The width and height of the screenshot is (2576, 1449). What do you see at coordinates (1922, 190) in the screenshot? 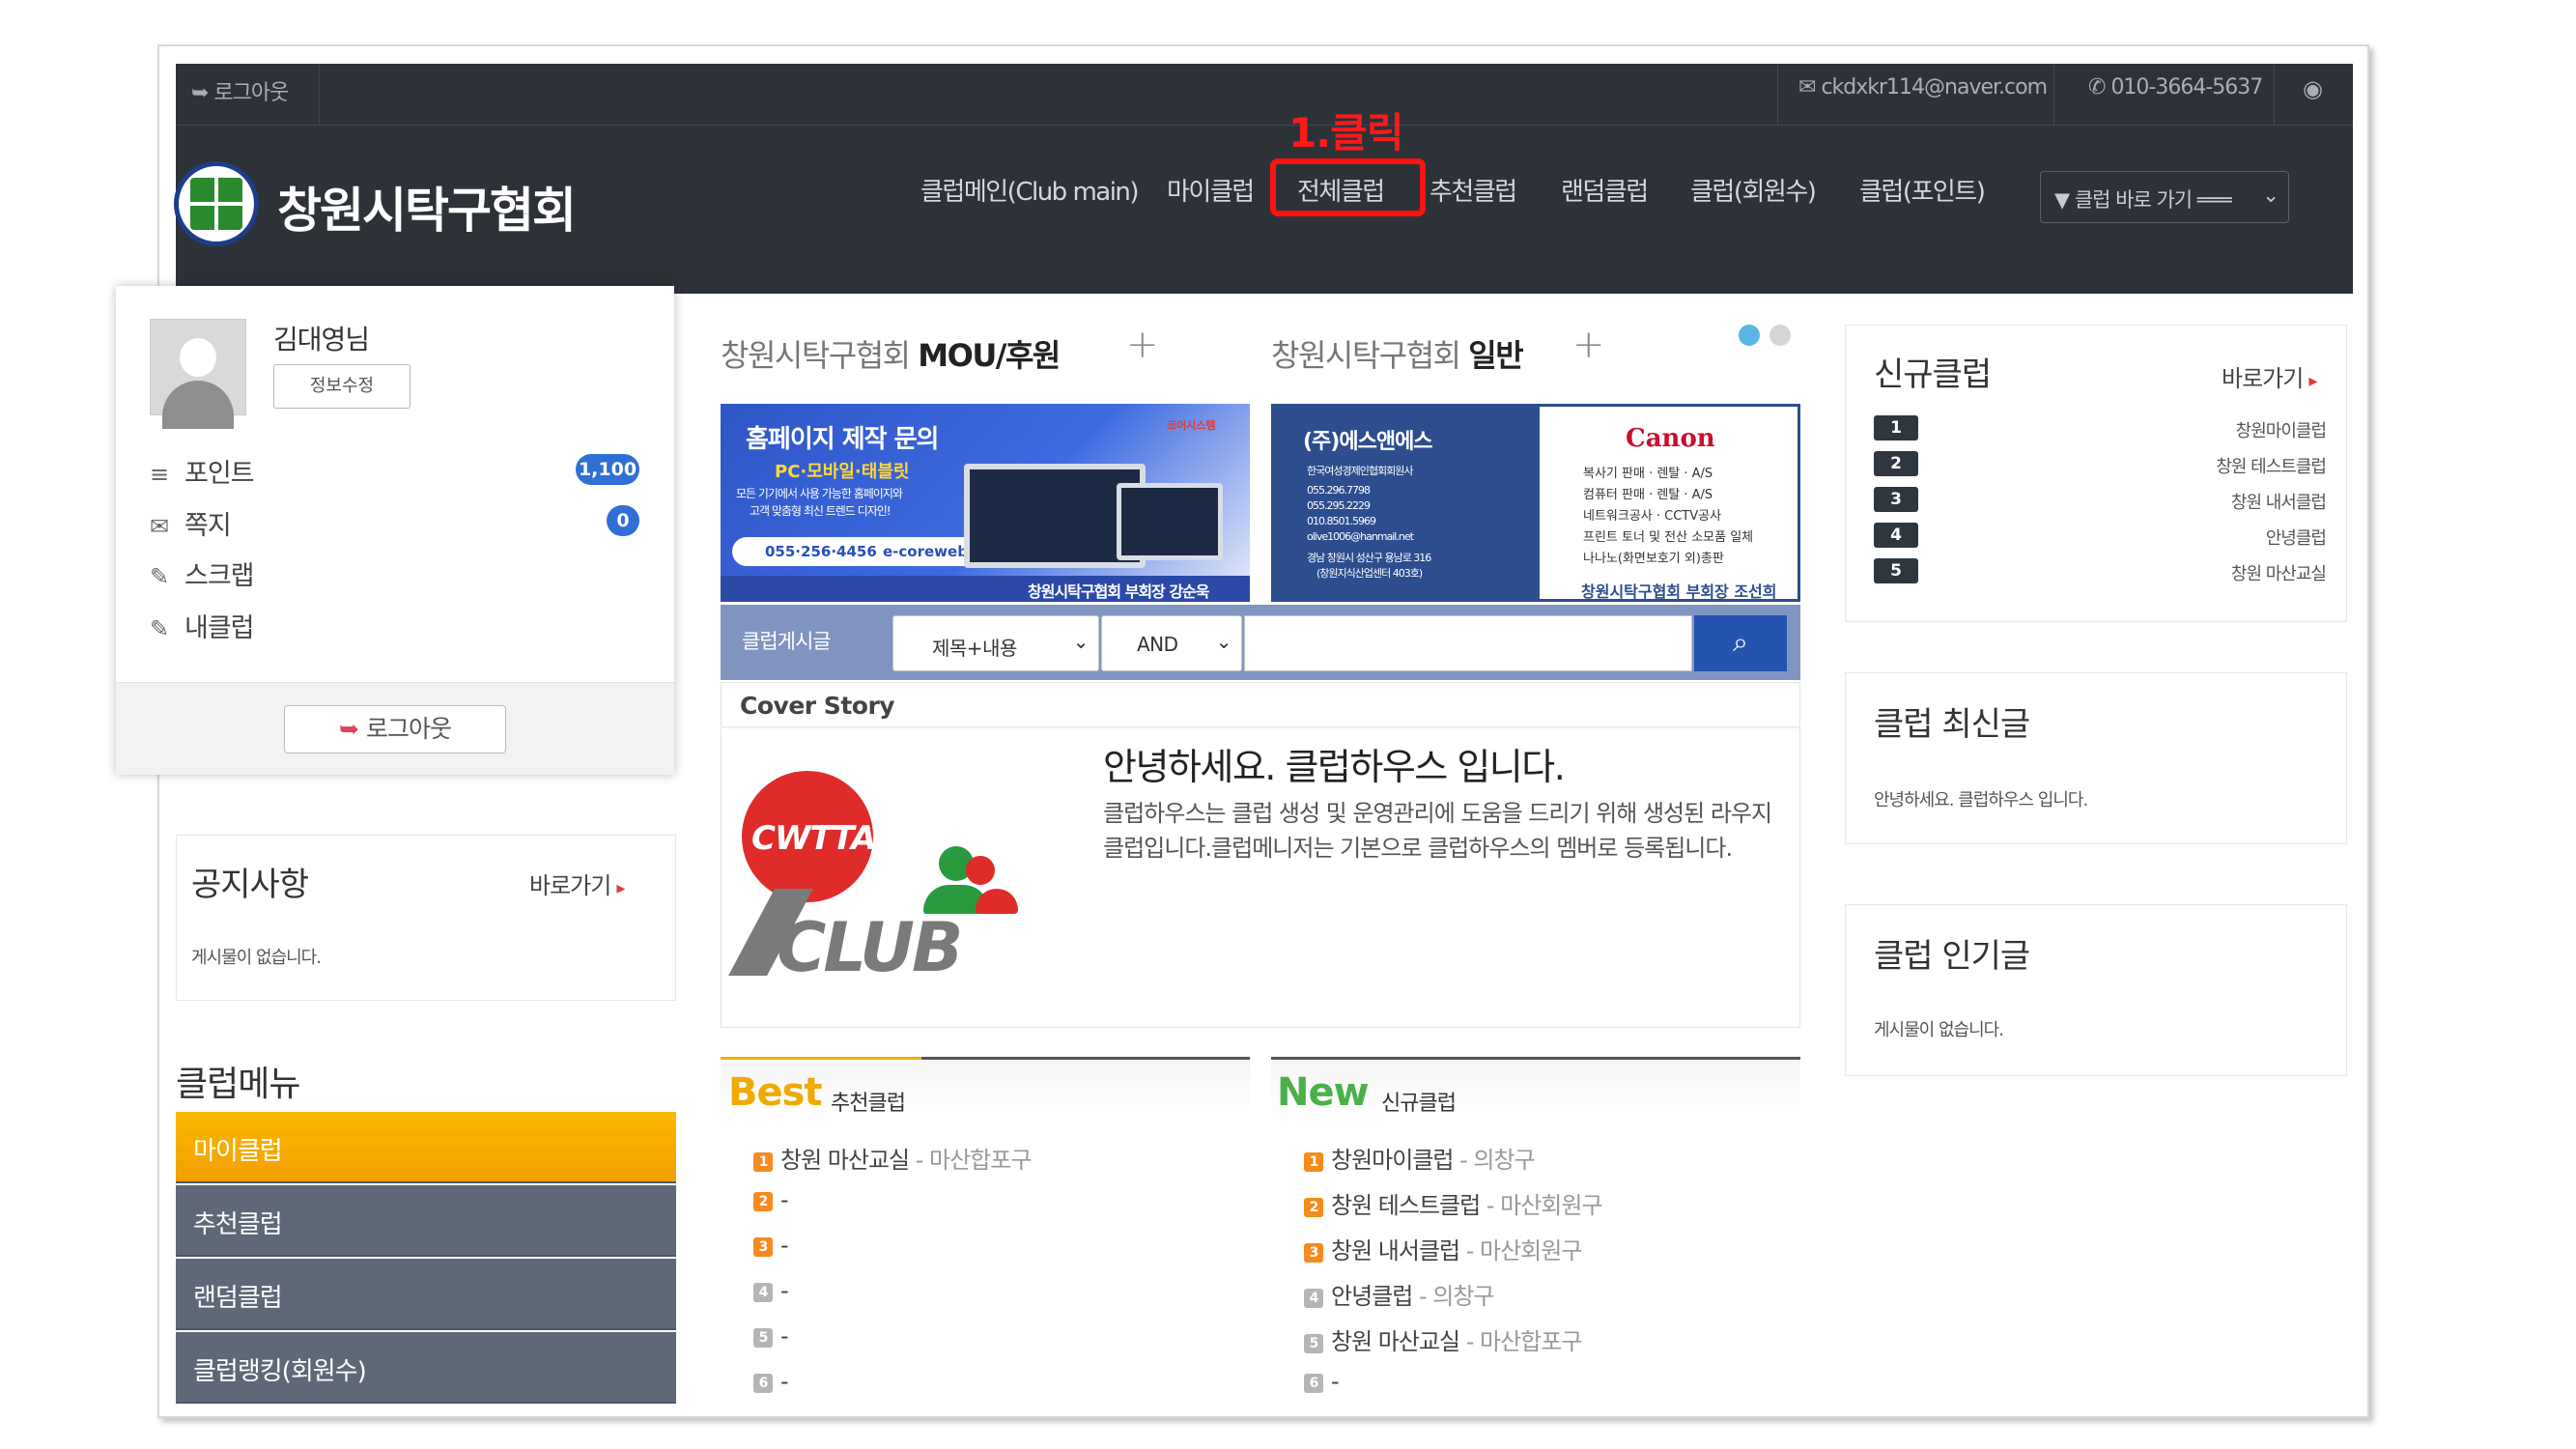
I see `nav-clubs-by-points: 클럽(포인트)` at bounding box center [1922, 190].